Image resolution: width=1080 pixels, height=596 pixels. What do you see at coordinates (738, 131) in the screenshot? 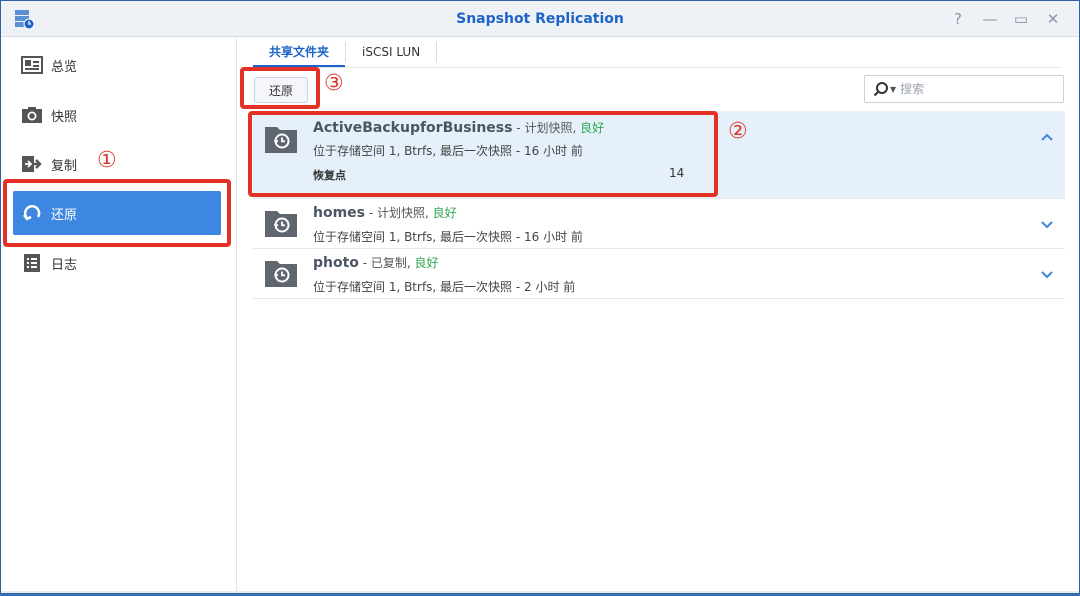
I see `annotation-marker-2: ②` at bounding box center [738, 131].